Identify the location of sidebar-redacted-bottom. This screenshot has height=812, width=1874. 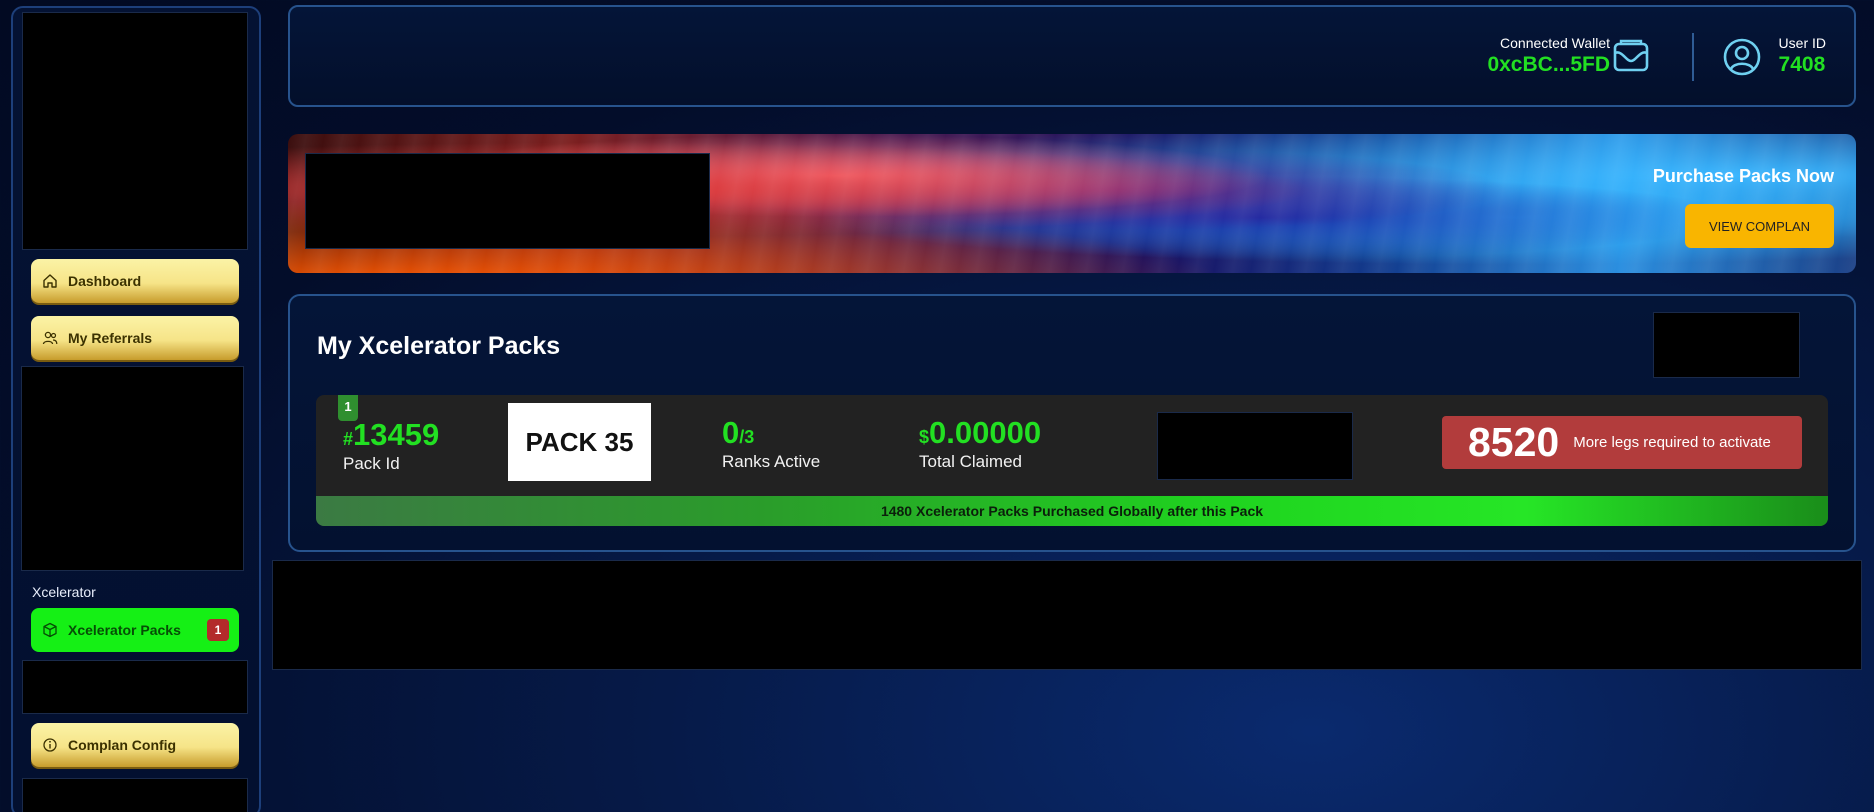
(135, 795).